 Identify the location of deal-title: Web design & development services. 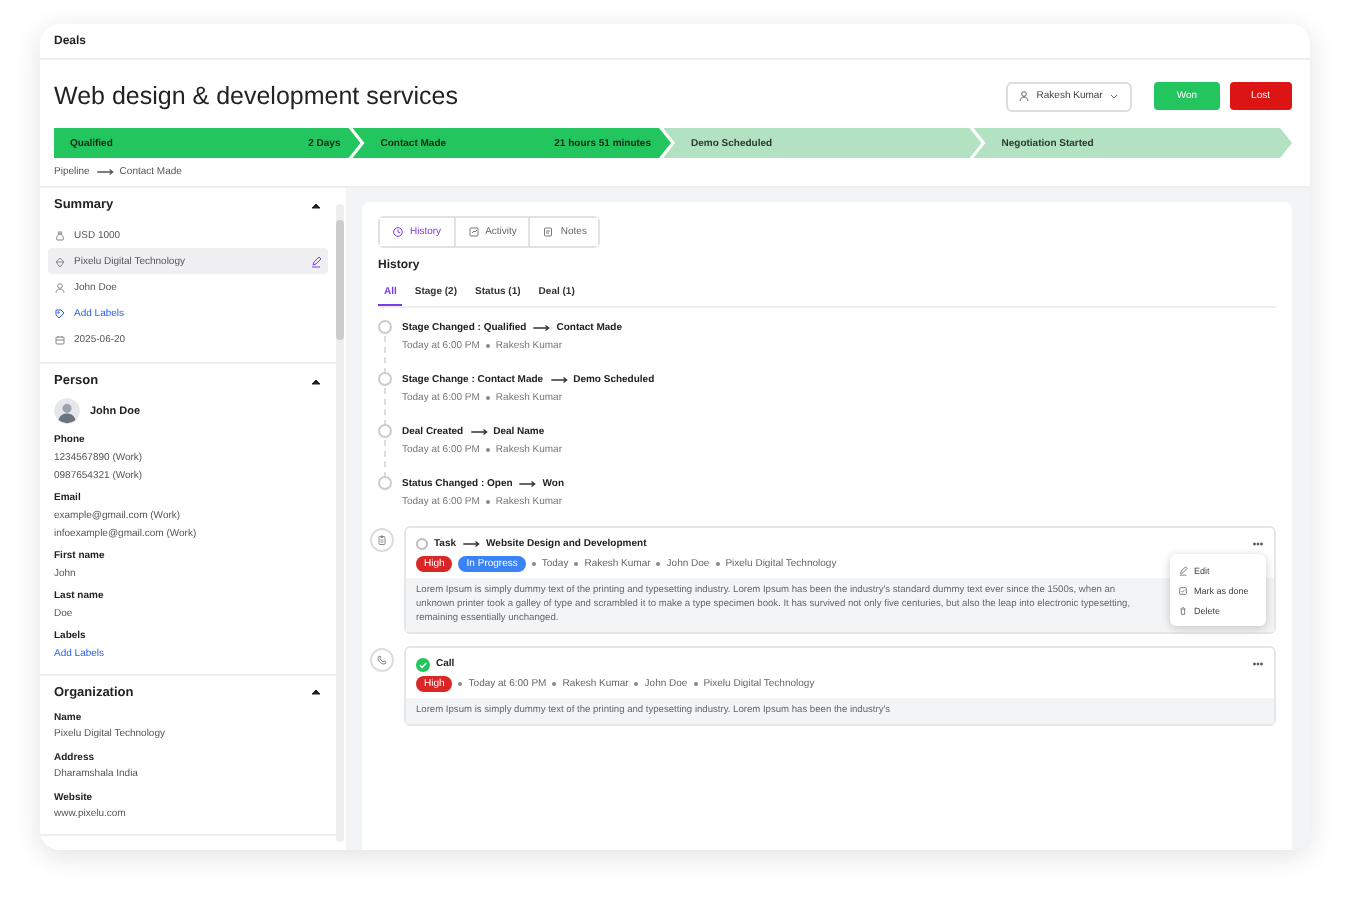
(257, 96).